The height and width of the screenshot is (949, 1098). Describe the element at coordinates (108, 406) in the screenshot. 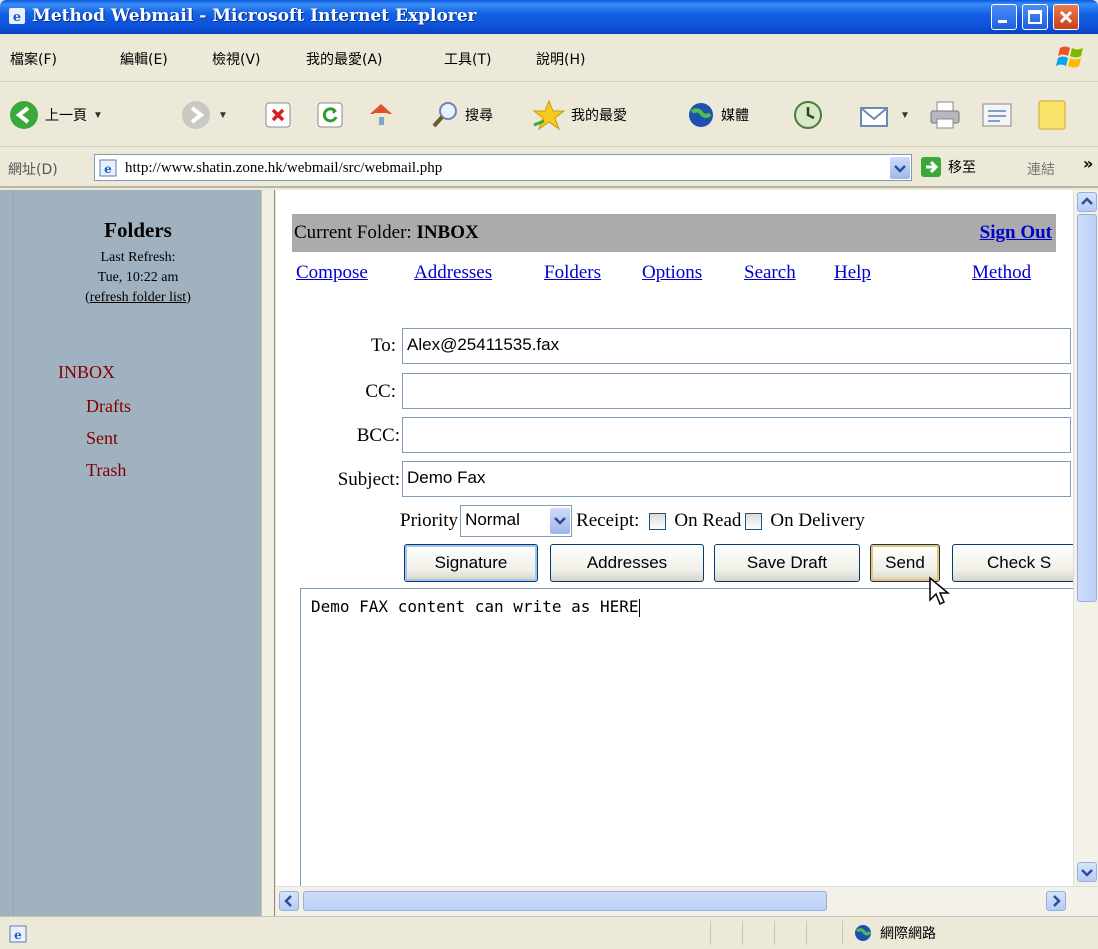

I see `folder-drafts: Drafts` at that location.